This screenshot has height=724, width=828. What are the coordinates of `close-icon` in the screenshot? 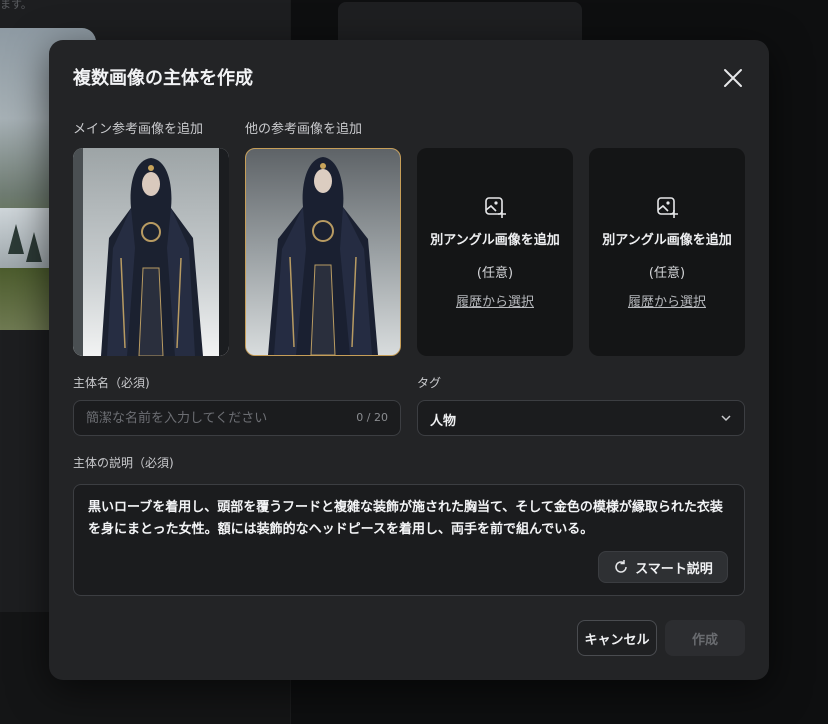 It's located at (733, 78).